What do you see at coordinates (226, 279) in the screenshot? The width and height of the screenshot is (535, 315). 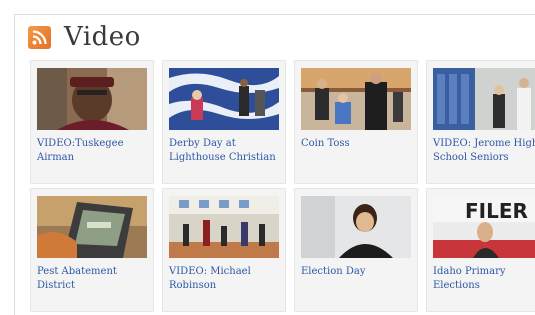 I see `video-link: VIDEO: Michael Robinson` at bounding box center [226, 279].